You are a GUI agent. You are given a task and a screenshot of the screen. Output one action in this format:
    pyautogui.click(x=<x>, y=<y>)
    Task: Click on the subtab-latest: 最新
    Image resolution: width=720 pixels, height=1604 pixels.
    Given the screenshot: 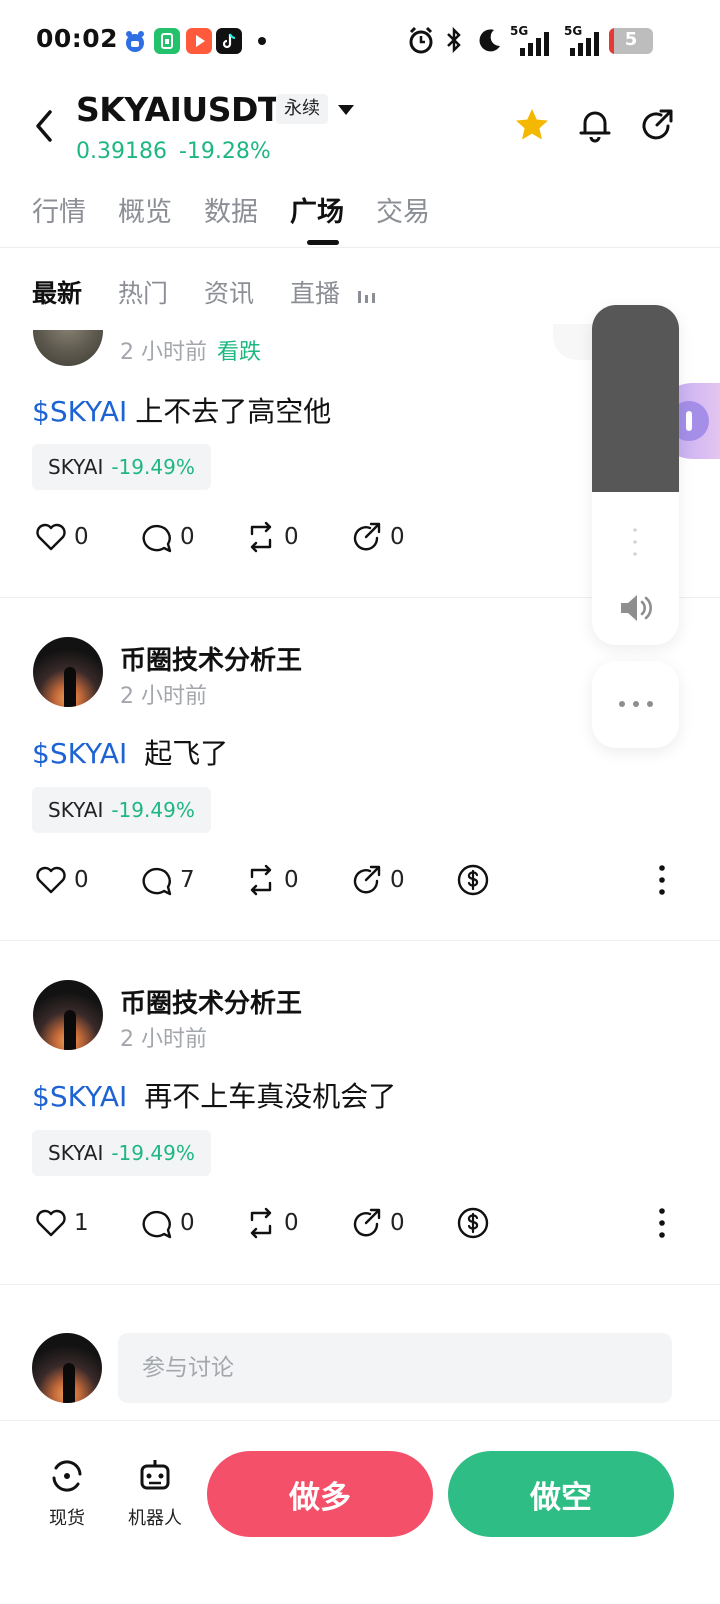 What is the action you would take?
    pyautogui.click(x=57, y=292)
    